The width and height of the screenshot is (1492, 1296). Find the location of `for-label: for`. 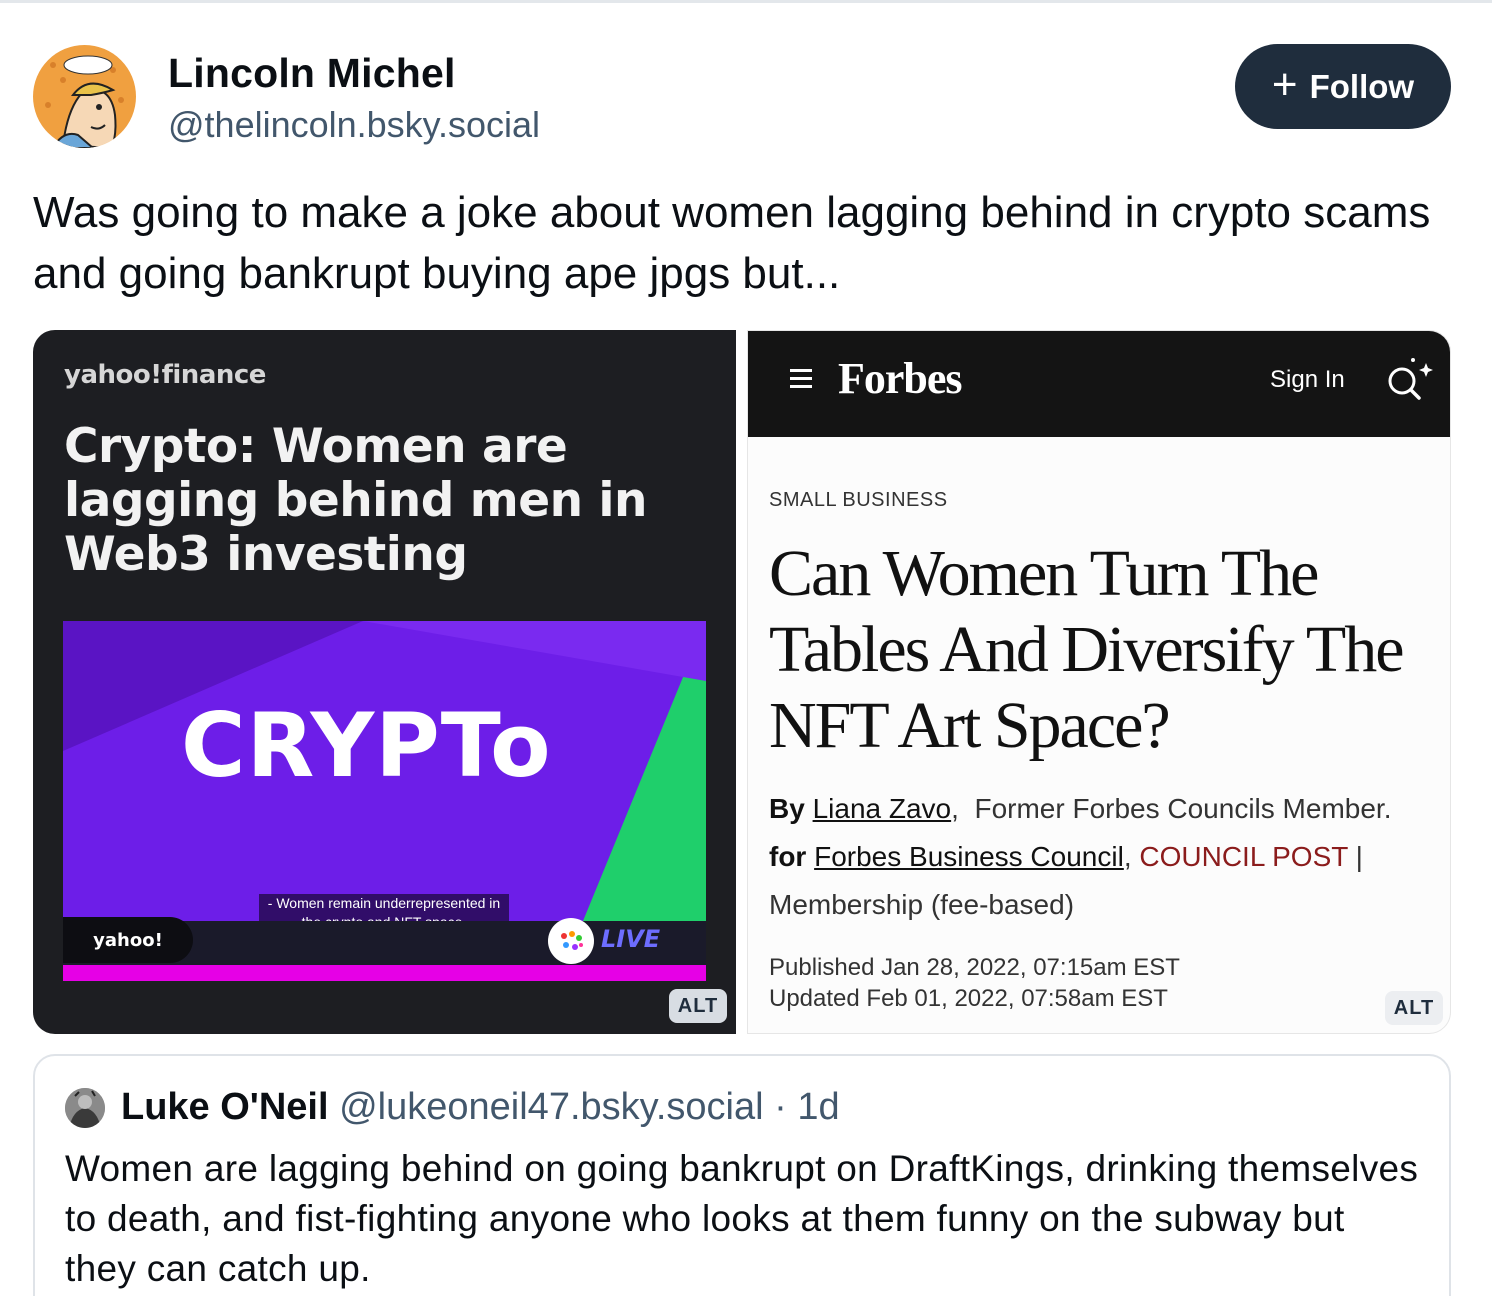

for-label: for is located at coordinates (788, 856).